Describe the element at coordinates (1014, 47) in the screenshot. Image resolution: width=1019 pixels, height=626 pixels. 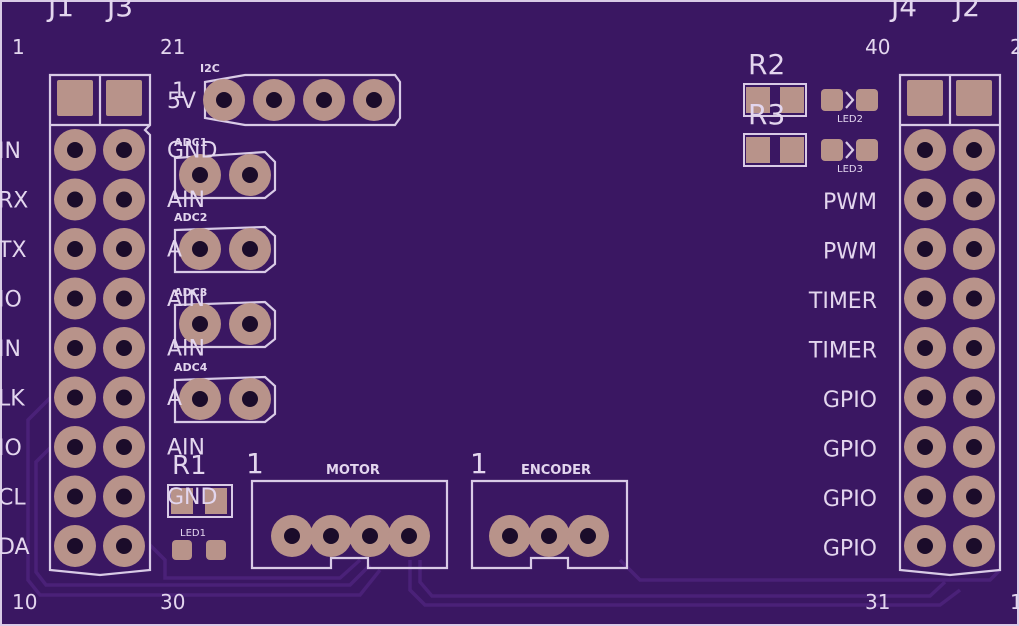
I see `pin-number: 2` at that location.